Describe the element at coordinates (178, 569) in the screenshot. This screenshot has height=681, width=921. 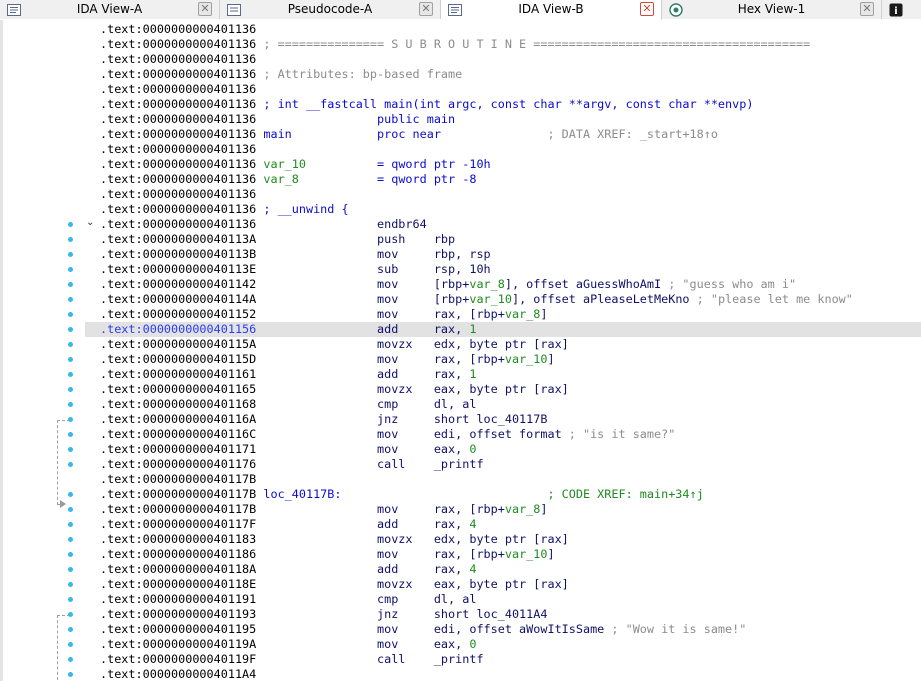
I see `line-address: .text:000000000040118A` at that location.